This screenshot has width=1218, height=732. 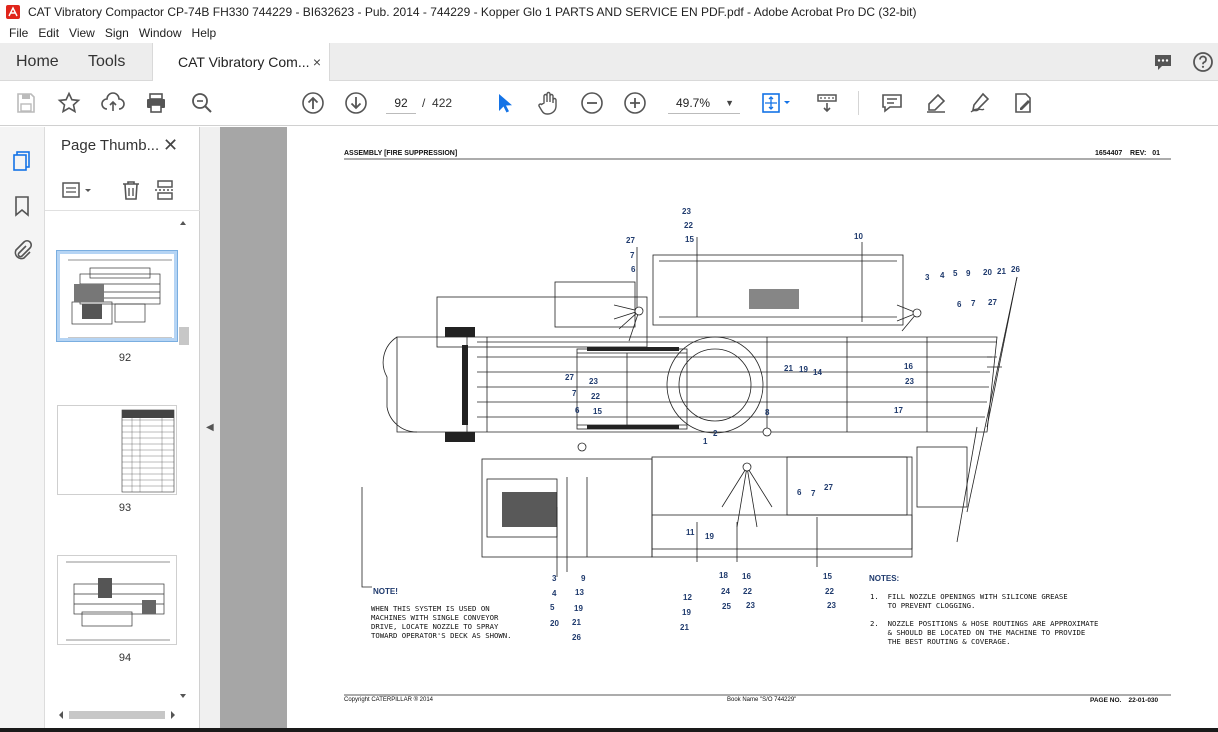 What do you see at coordinates (1203, 62) in the screenshot?
I see `help-icon` at bounding box center [1203, 62].